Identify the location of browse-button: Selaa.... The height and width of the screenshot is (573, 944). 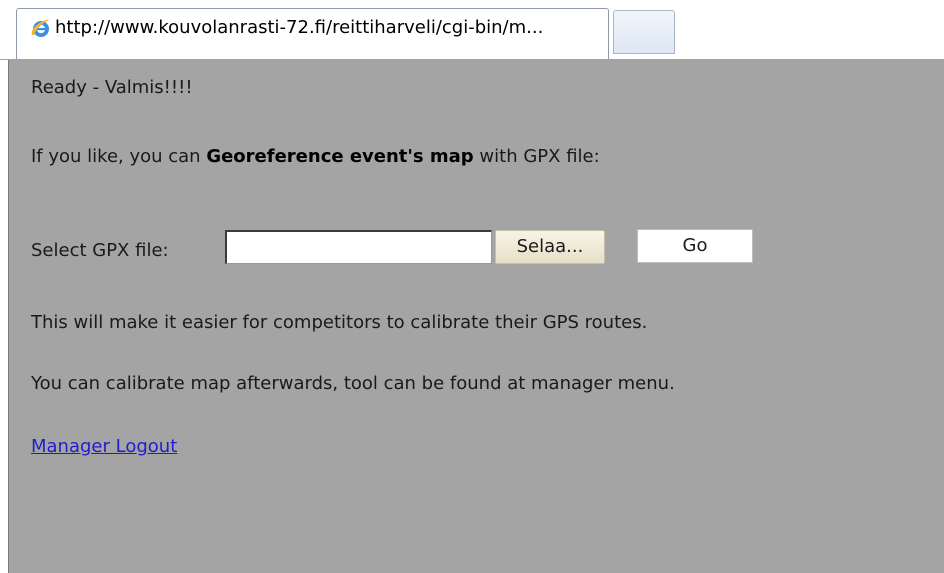
(550, 247).